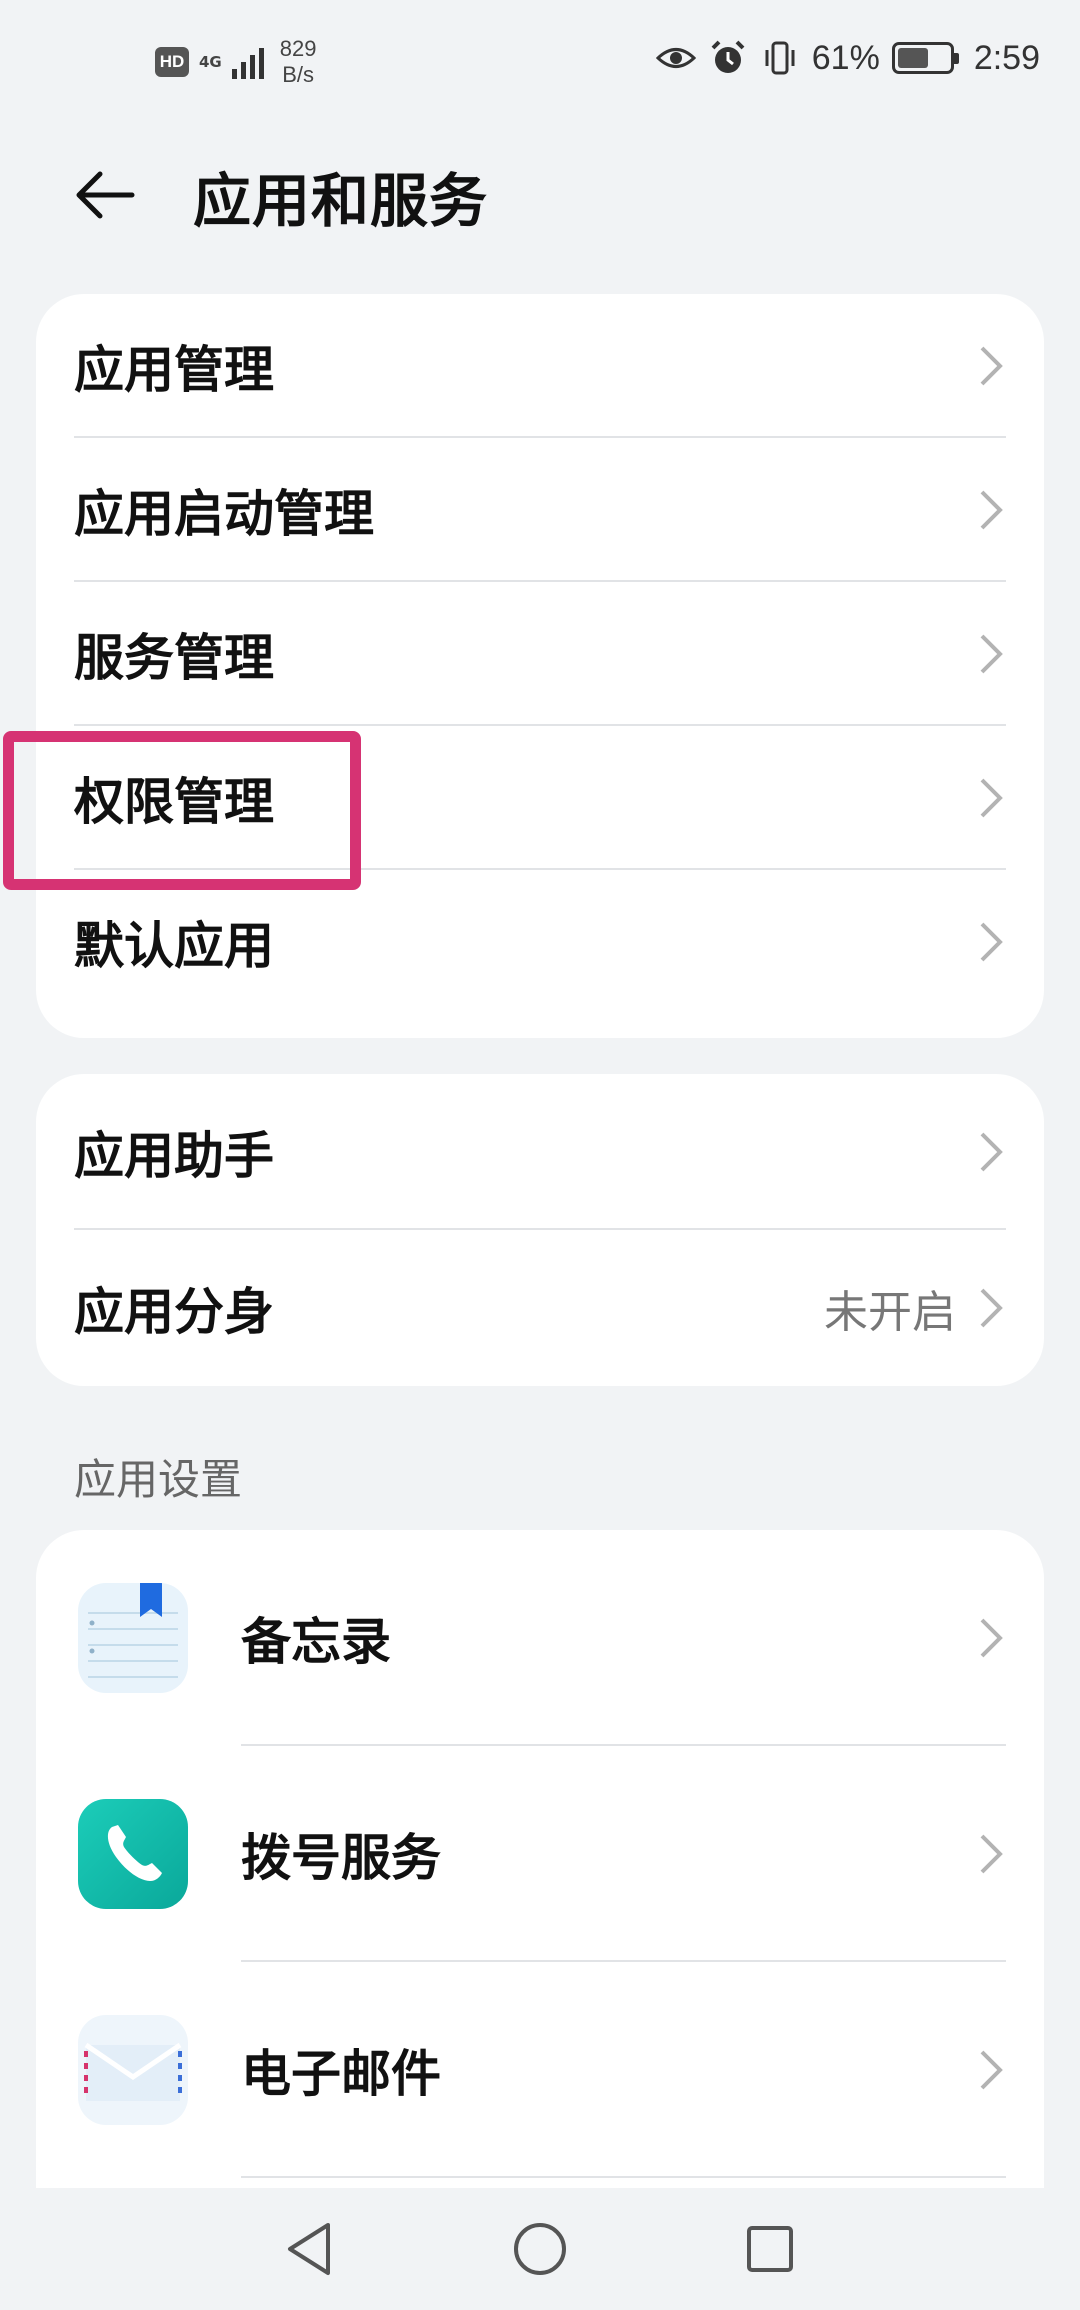 This screenshot has height=2310, width=1080. I want to click on circle-home-icon, so click(540, 2249).